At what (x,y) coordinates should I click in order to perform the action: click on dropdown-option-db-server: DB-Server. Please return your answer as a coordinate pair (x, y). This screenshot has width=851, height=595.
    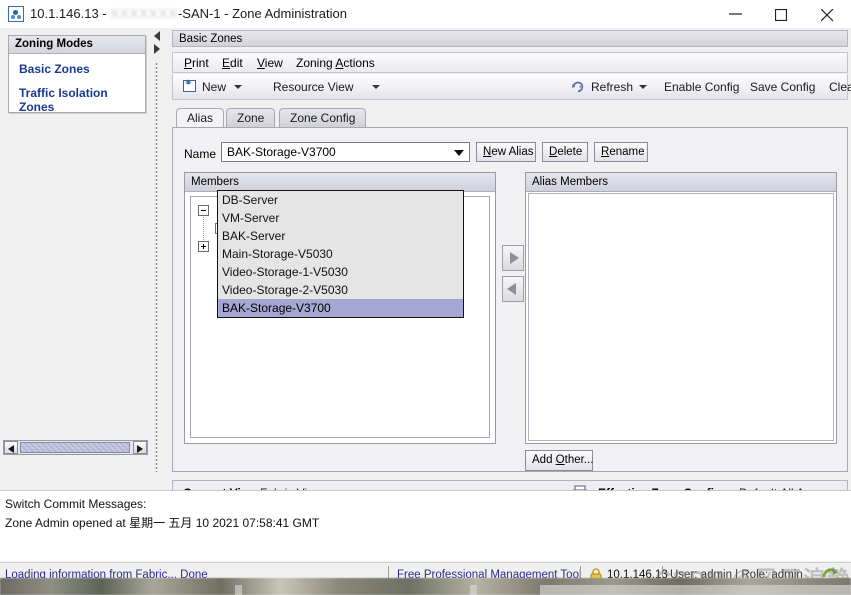
    Looking at the image, I should click on (340, 200).